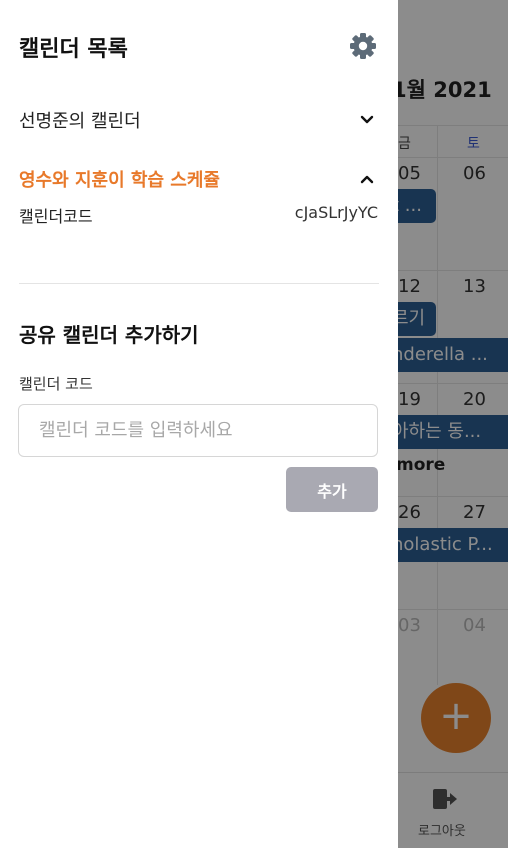 The image size is (508, 848). I want to click on calendar-code-field-label: 캘린더 코드, so click(56, 384).